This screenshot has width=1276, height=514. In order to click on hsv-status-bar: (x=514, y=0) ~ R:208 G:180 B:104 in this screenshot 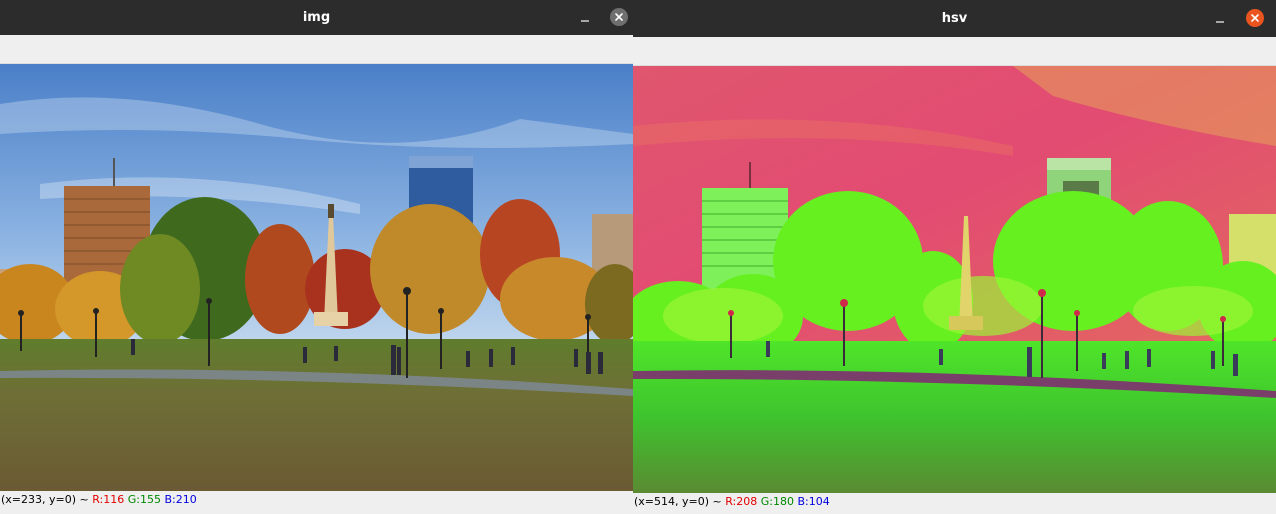, I will do `click(954, 502)`.